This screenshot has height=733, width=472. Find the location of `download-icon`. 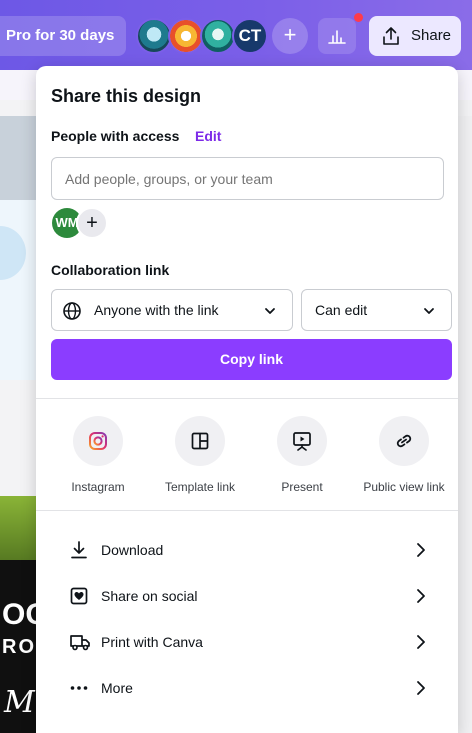

download-icon is located at coordinates (79, 550).